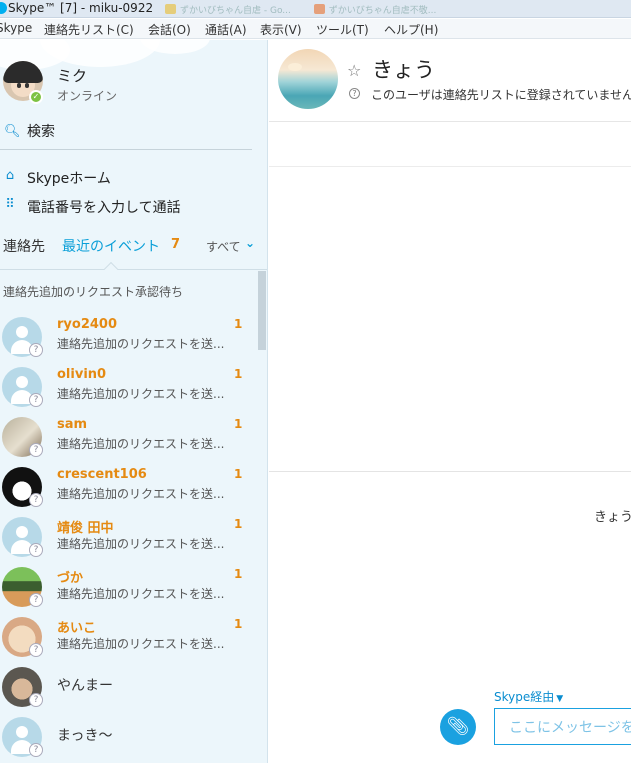 This screenshot has height=763, width=631. Describe the element at coordinates (560, 699) in the screenshot. I see `caret-down-icon: ▼` at that location.